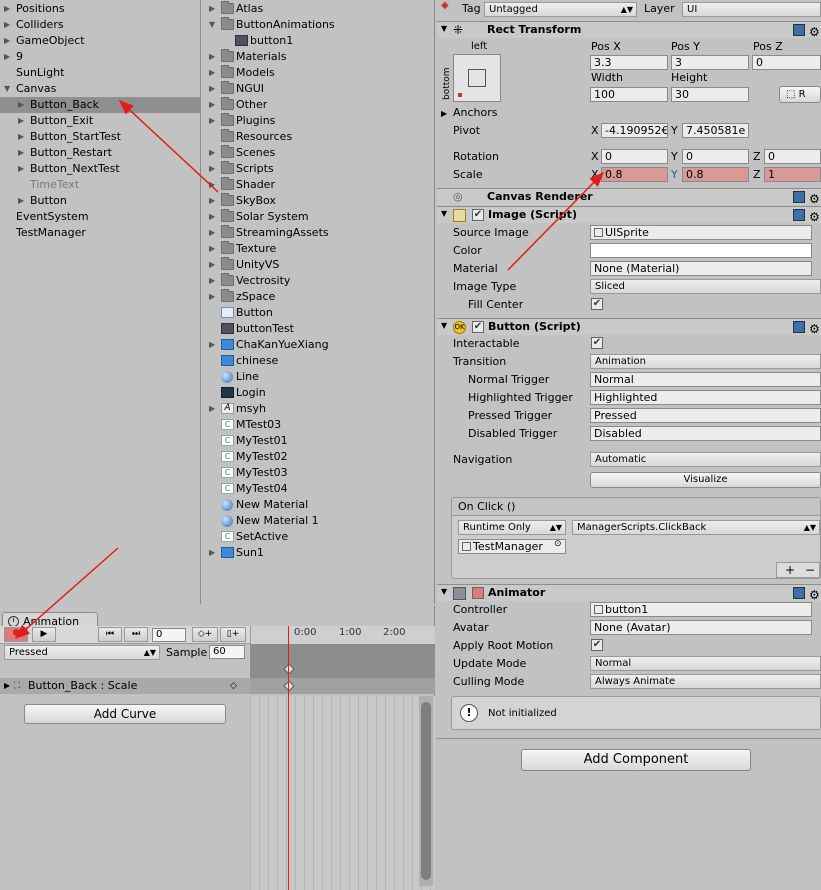 The width and height of the screenshot is (821, 890). Describe the element at coordinates (100, 105) in the screenshot. I see `hierarchy-item: ▶ Button_Back` at that location.